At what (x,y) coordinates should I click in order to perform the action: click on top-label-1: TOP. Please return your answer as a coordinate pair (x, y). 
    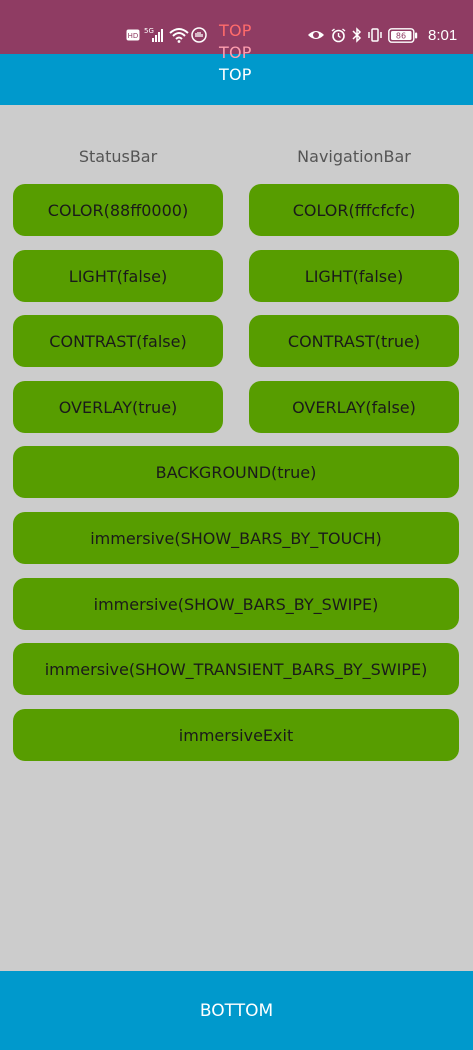
    Looking at the image, I should click on (235, 30).